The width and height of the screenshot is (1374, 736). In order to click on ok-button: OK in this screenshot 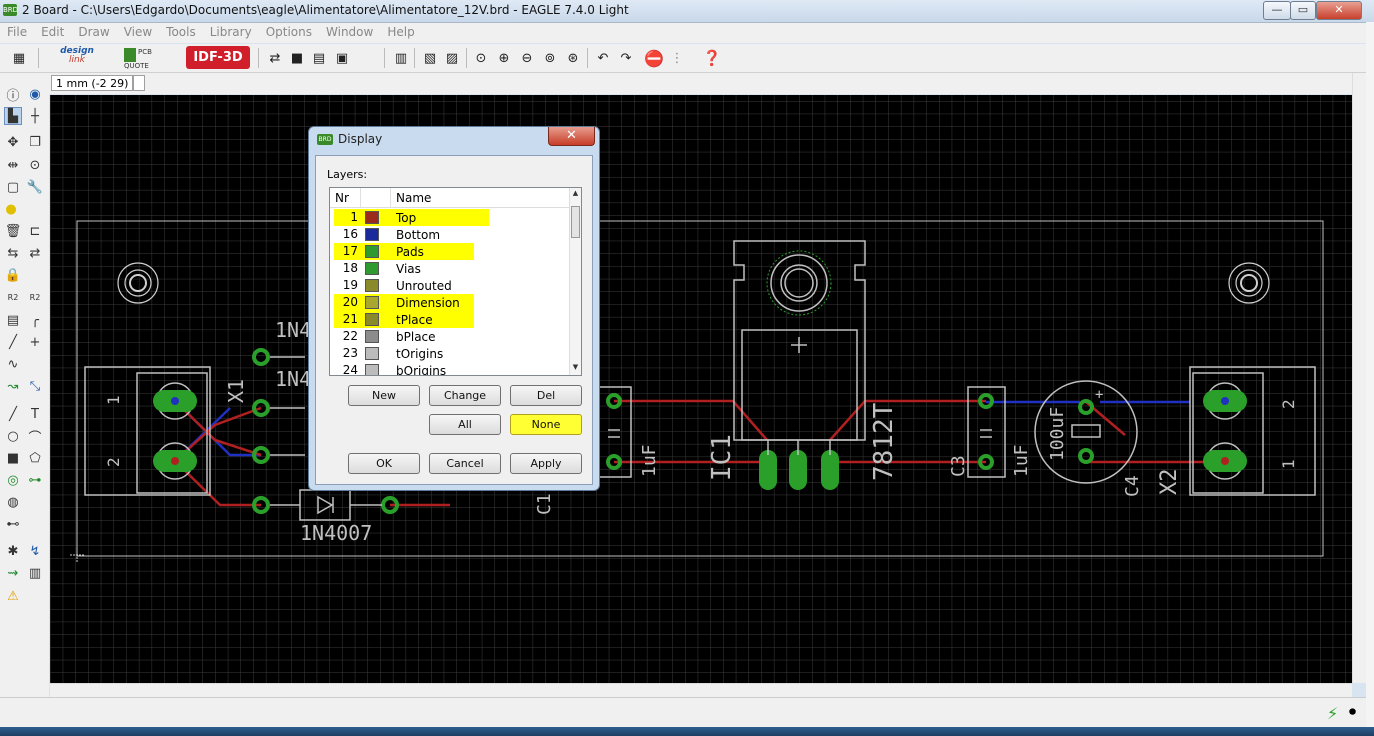, I will do `click(384, 463)`.